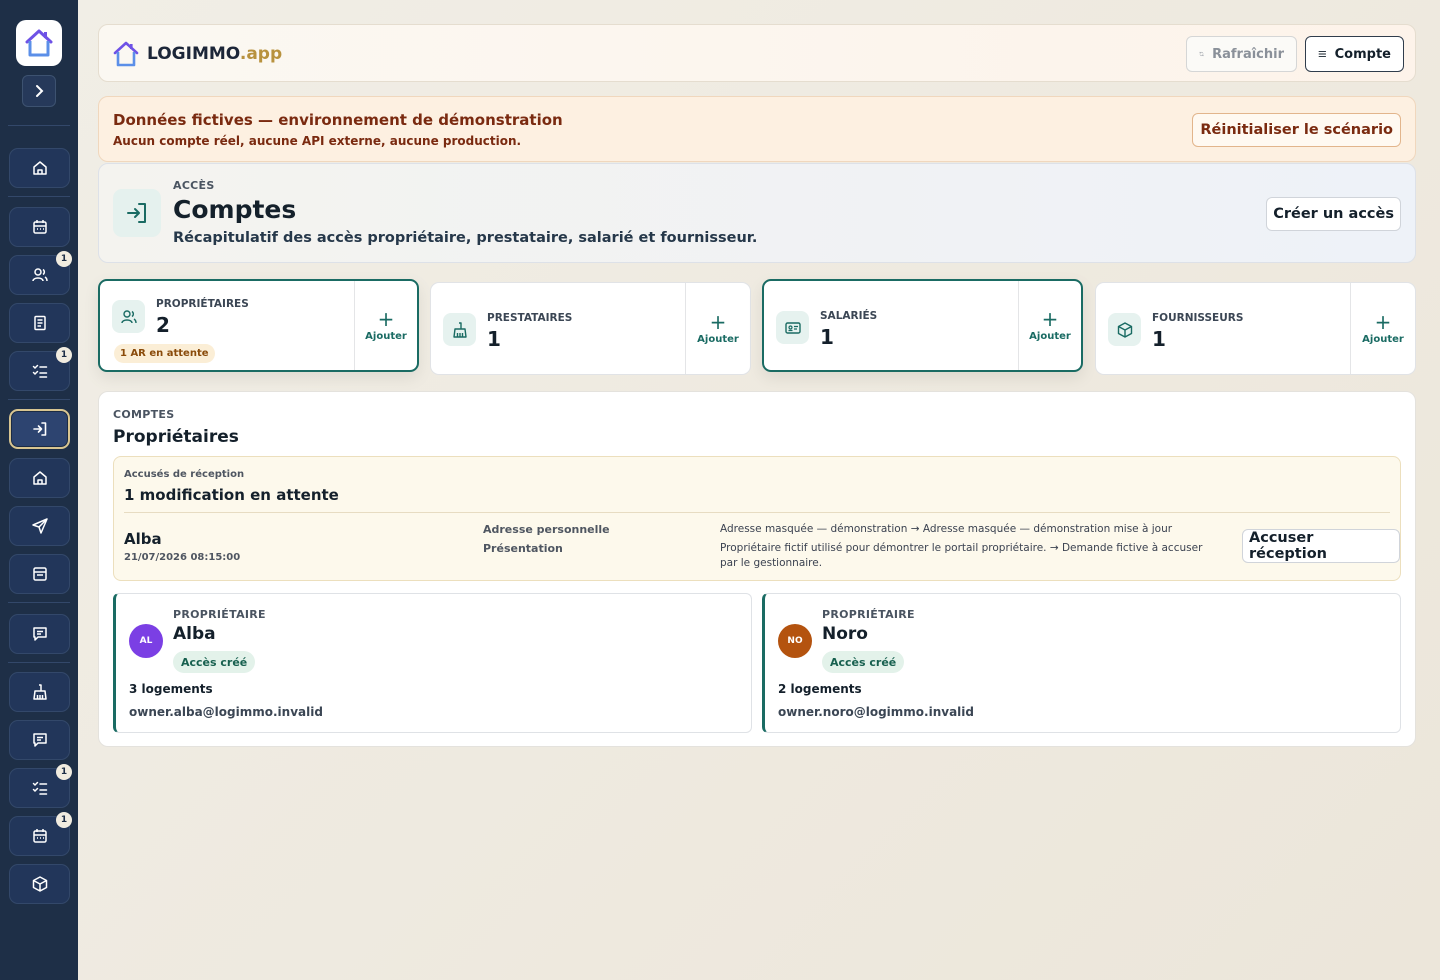  What do you see at coordinates (1362, 54) in the screenshot?
I see `account-label: Compte` at bounding box center [1362, 54].